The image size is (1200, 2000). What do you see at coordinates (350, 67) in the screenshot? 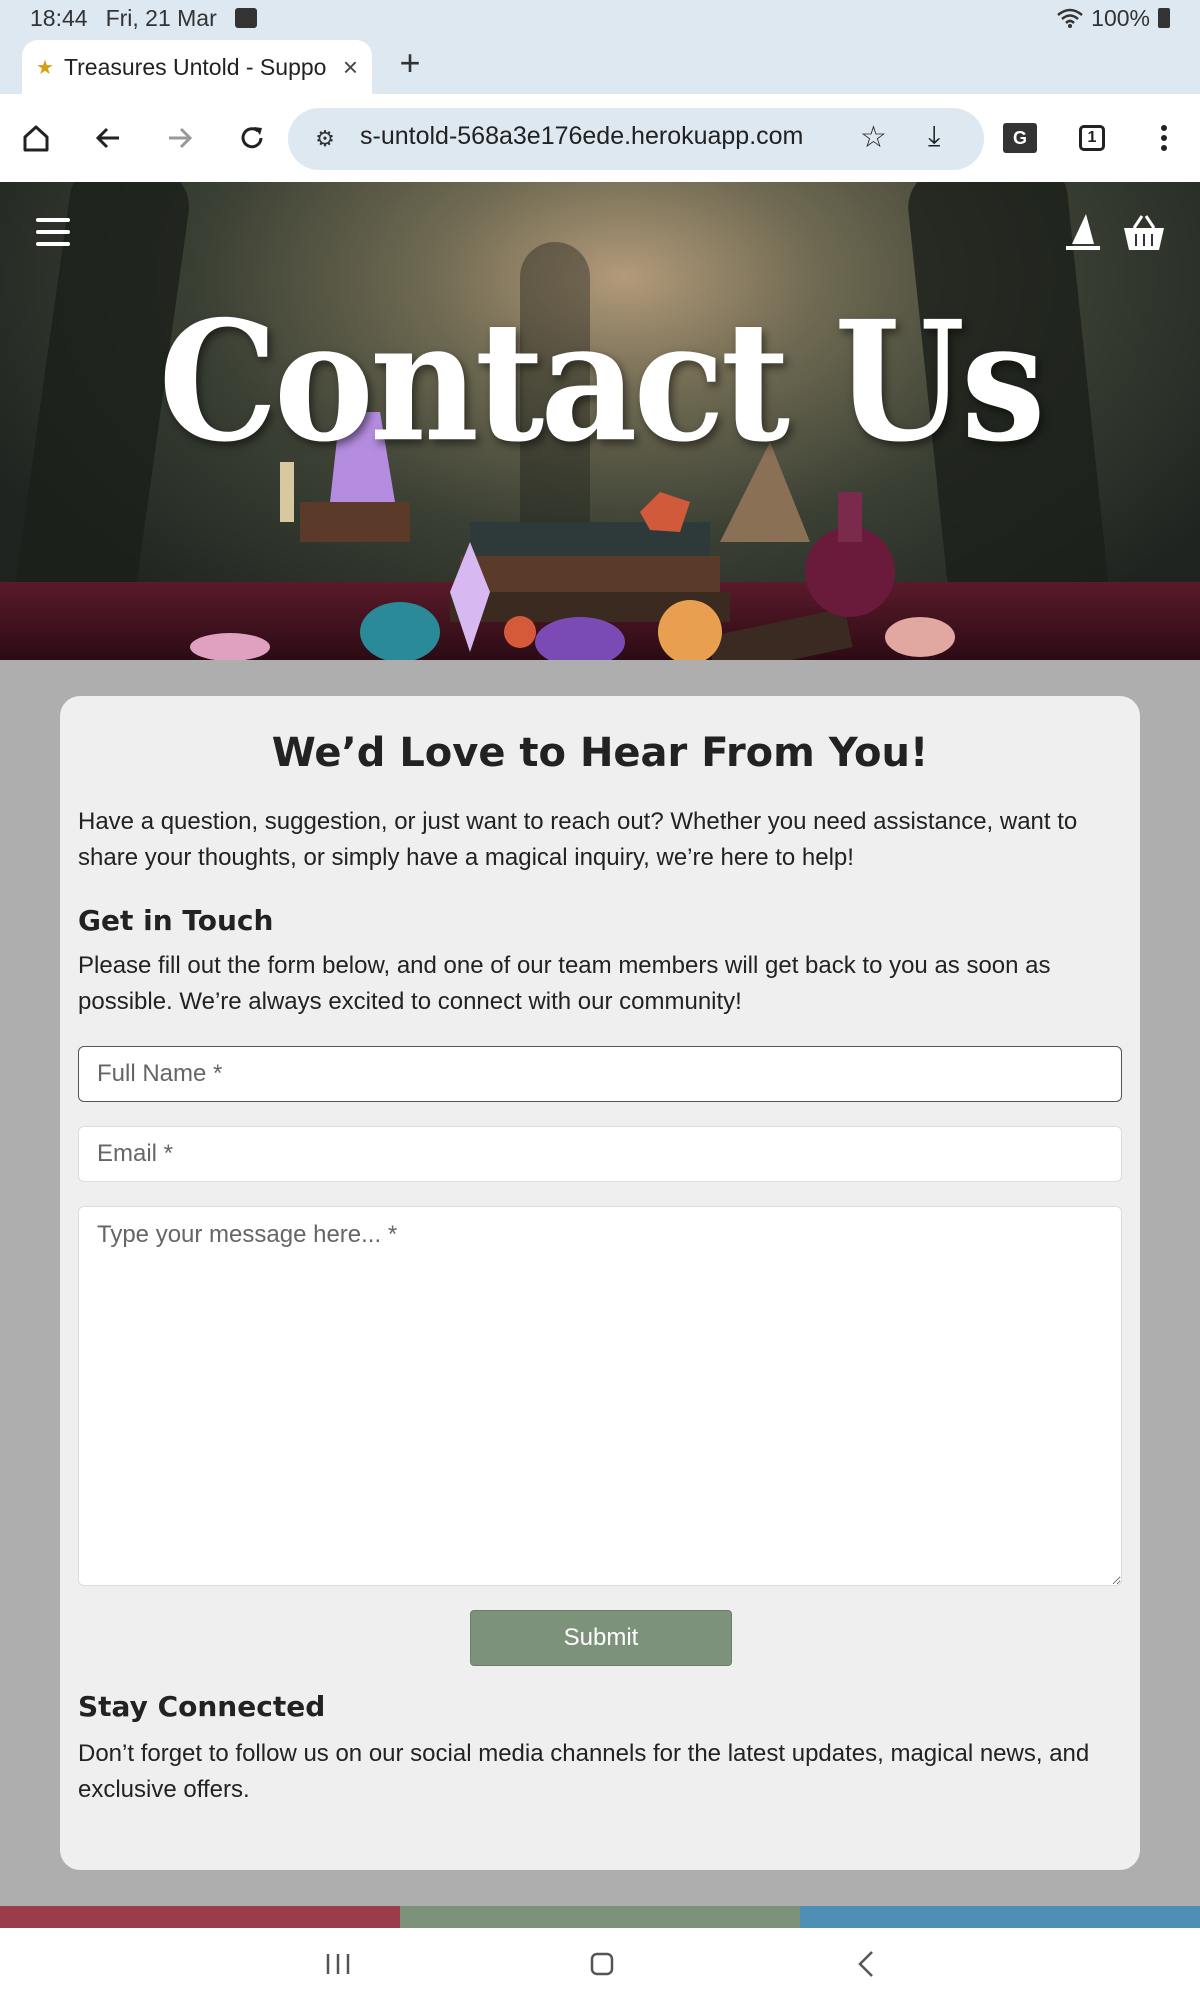
I see `close-icon: ×` at bounding box center [350, 67].